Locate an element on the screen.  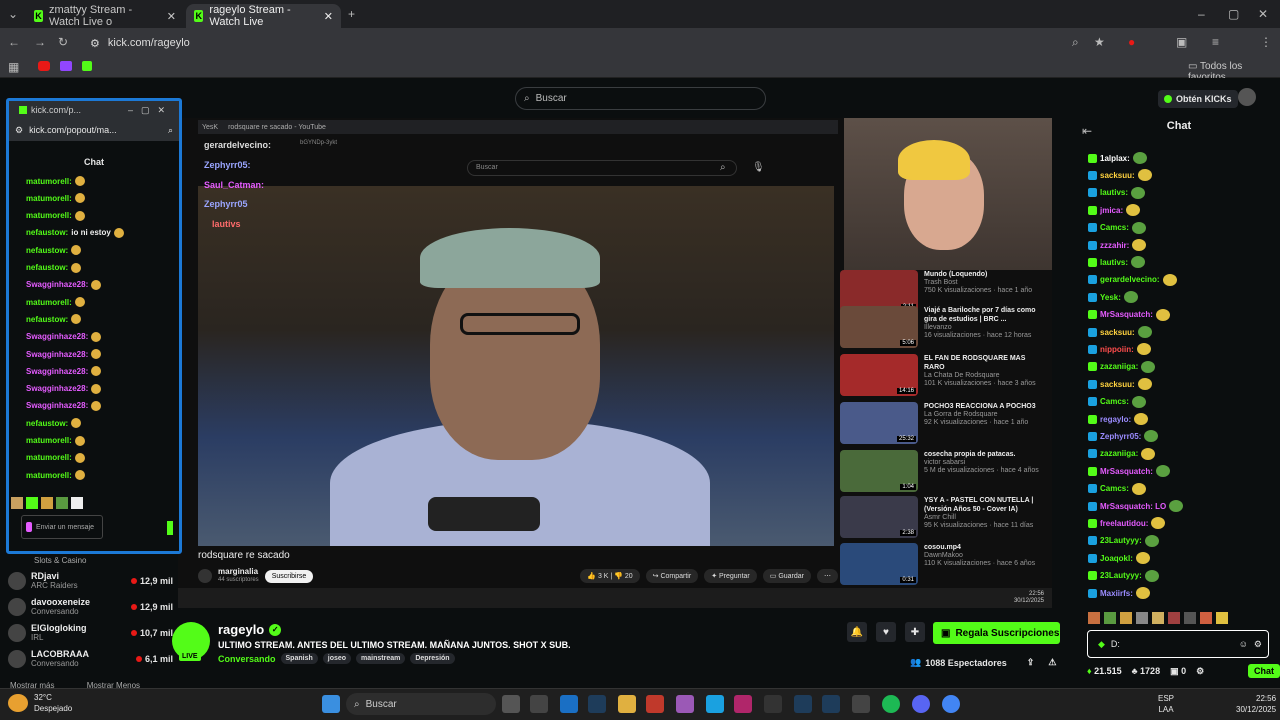
chat-username: gerardelvecino: is located at coordinates (1130, 279).